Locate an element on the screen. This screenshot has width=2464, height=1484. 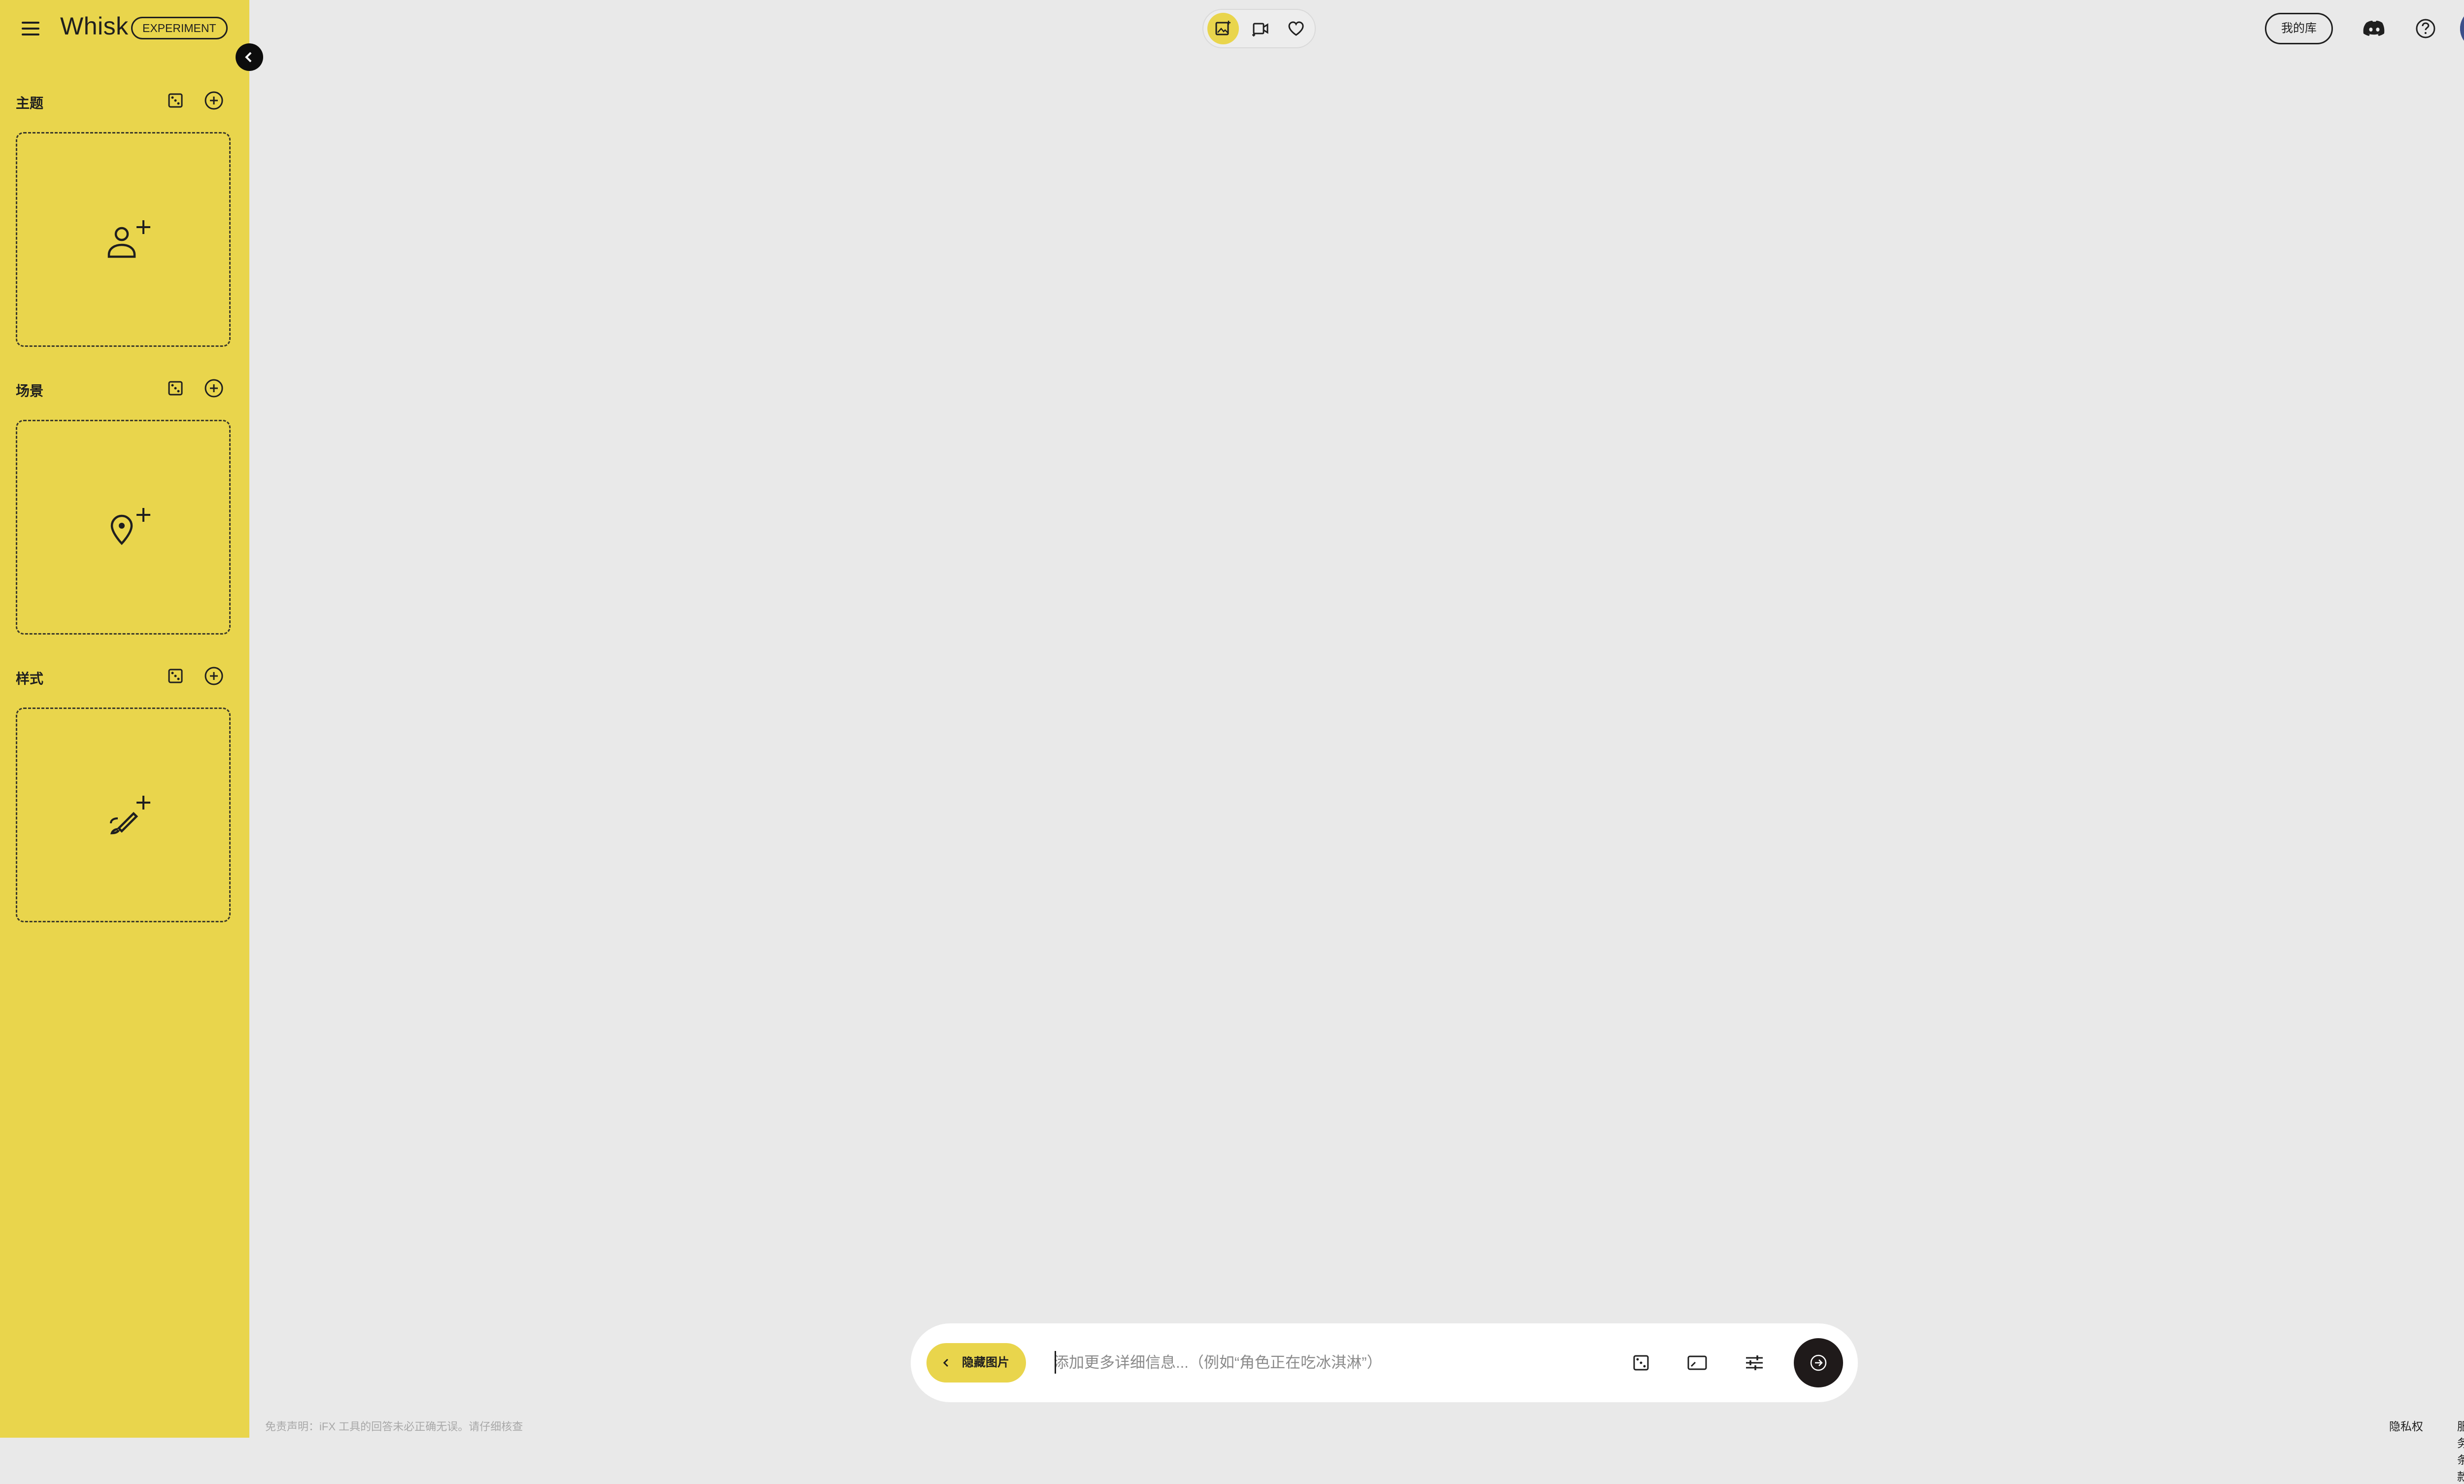
prompt-bar: 隐藏图片 is located at coordinates (1384, 1362).